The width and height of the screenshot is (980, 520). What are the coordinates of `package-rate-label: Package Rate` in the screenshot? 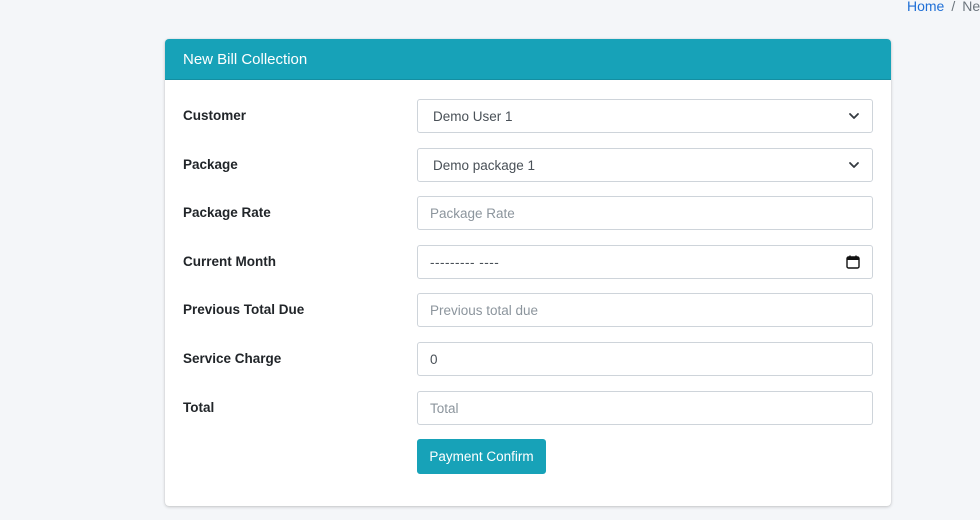 It's located at (227, 212).